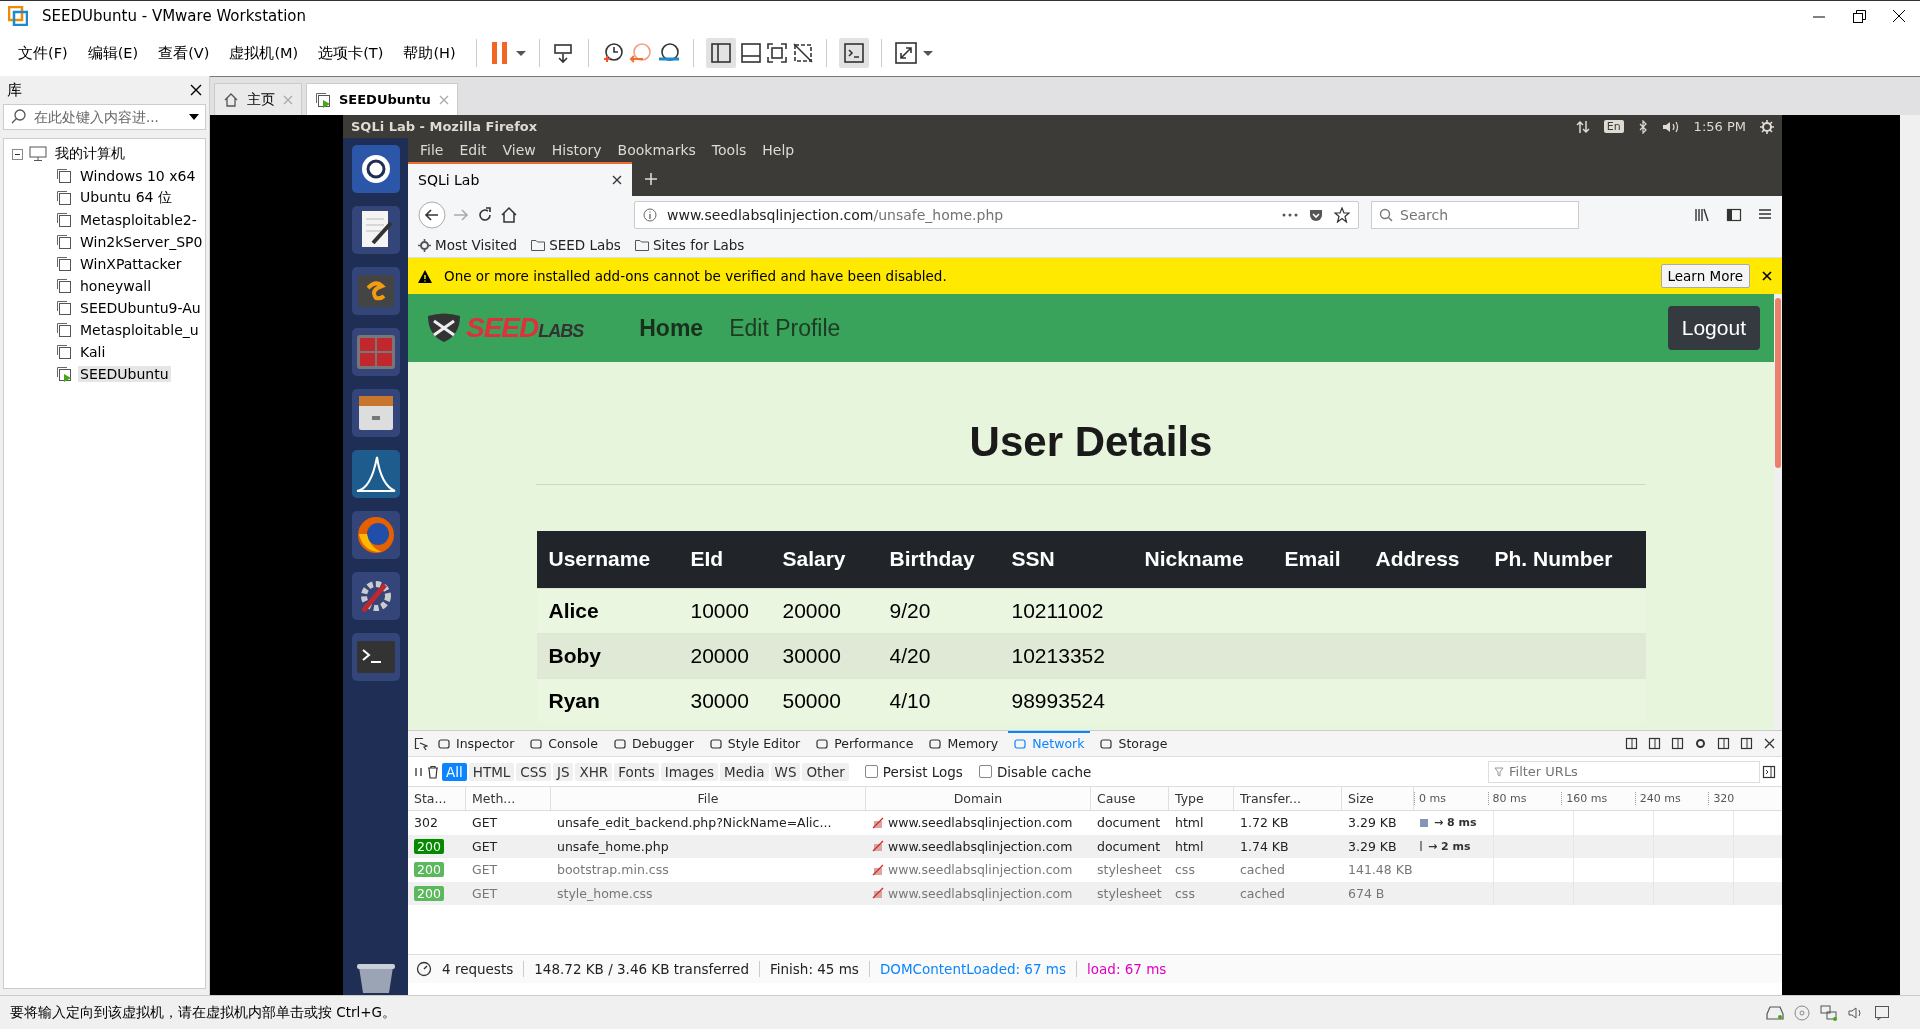  Describe the element at coordinates (533, 771) in the screenshot. I see `filter-button: CSS` at that location.